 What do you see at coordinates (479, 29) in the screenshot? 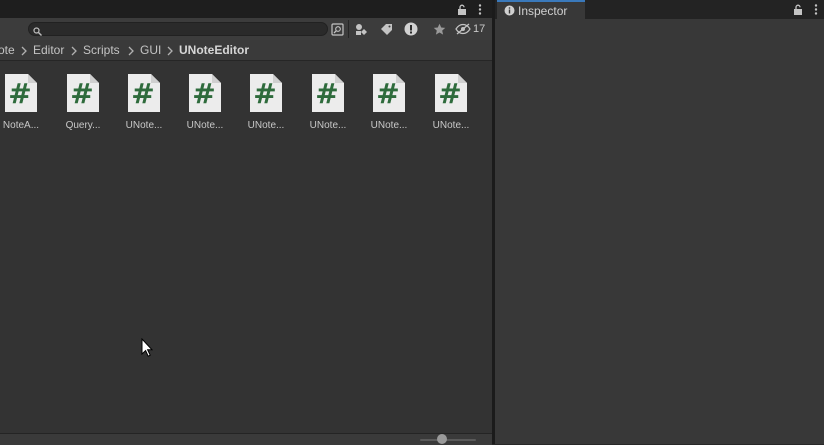
I see `hidden-count-label: 17` at bounding box center [479, 29].